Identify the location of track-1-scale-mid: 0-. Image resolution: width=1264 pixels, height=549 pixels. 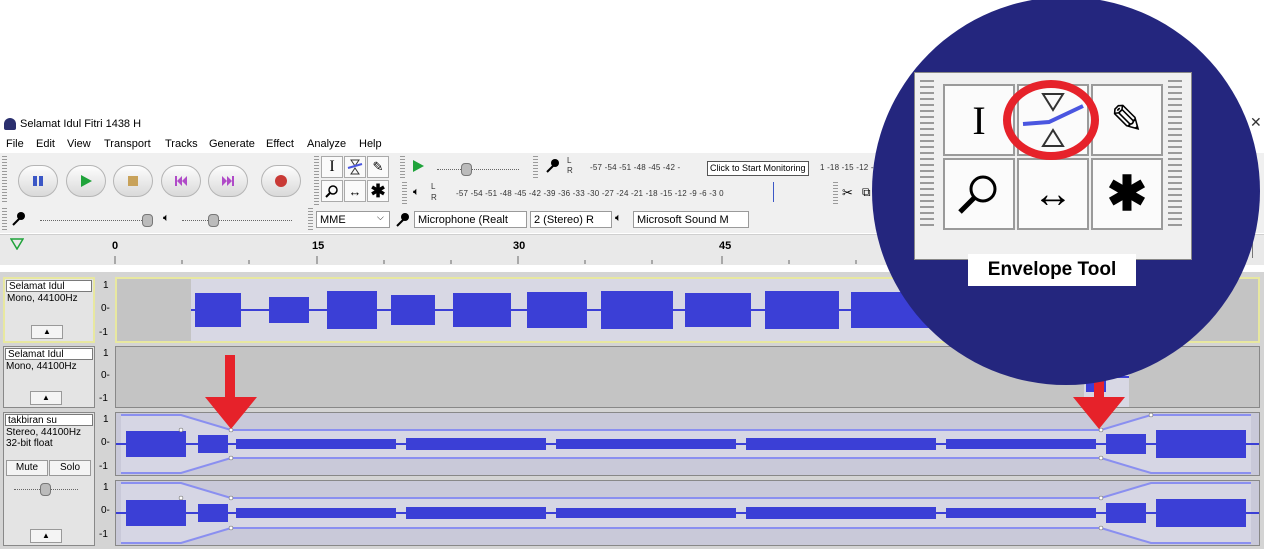
(105, 308).